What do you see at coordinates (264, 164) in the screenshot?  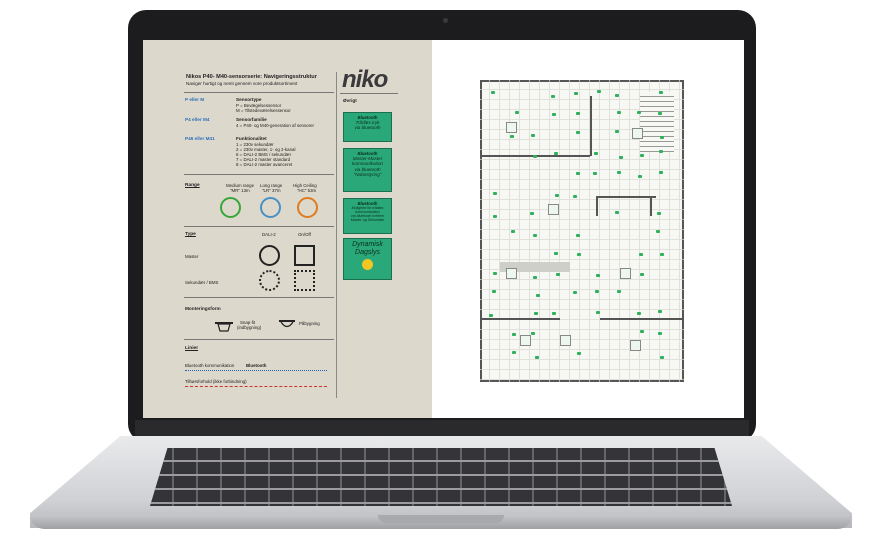 I see `desc-line: 8 = DALI-2 master avanceret` at bounding box center [264, 164].